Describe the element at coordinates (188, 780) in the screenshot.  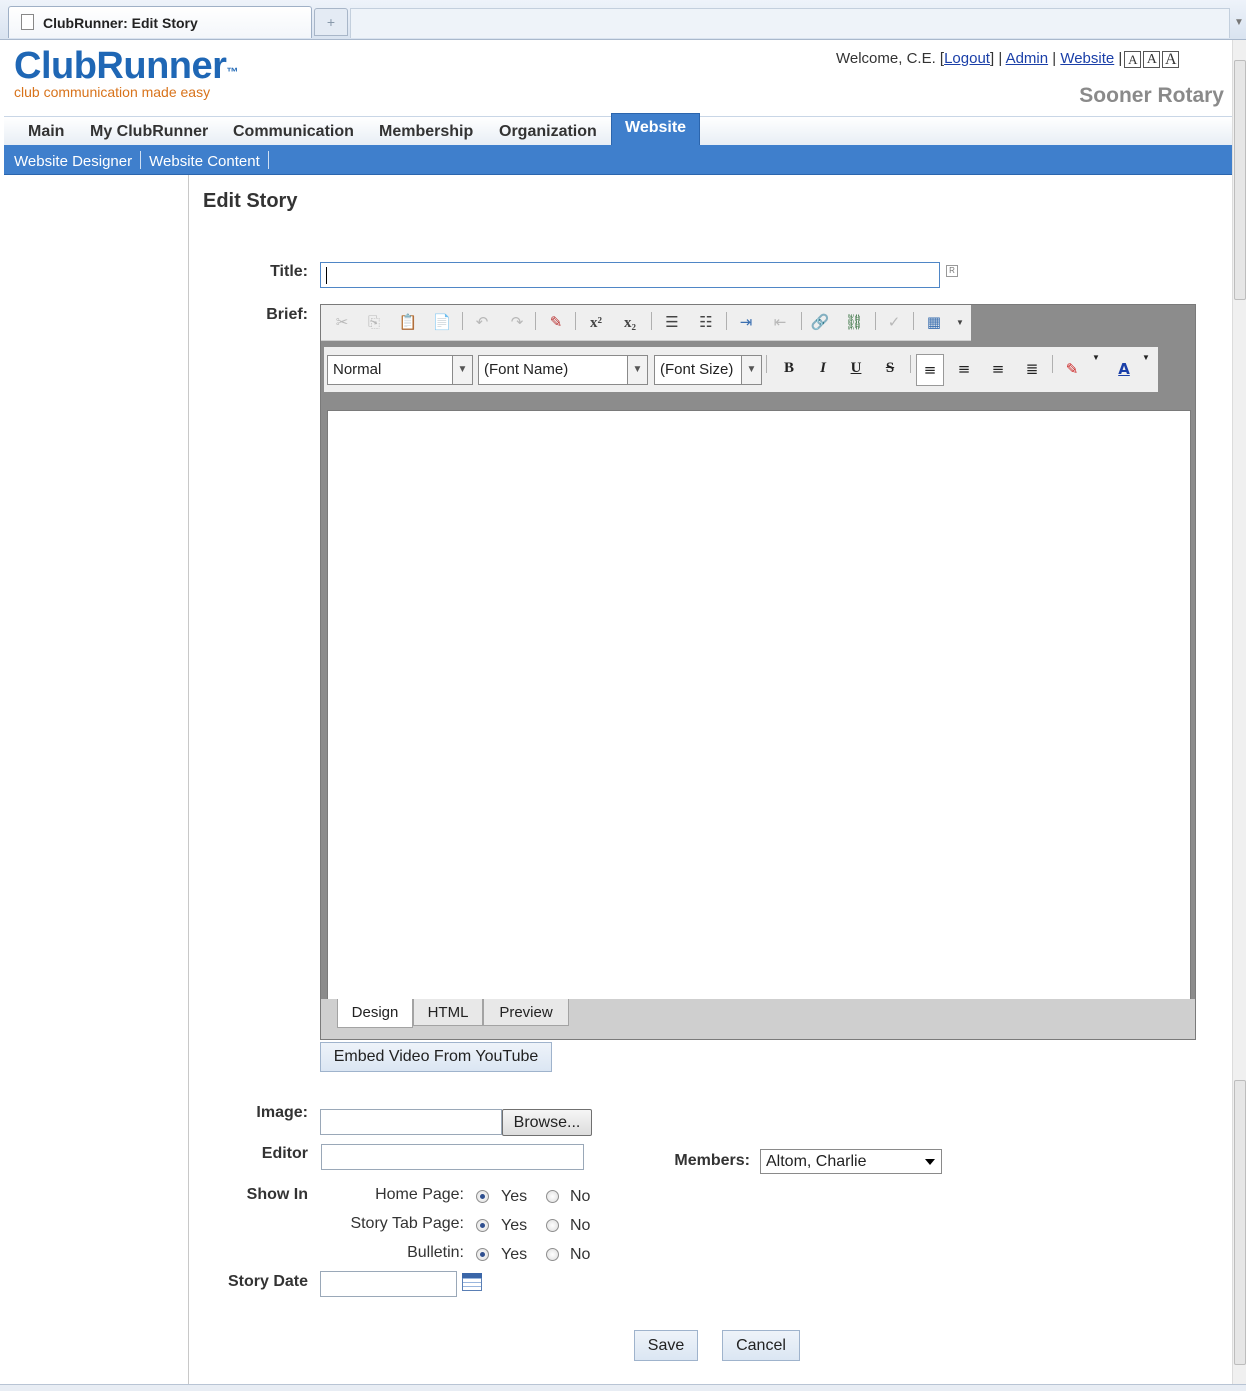
I see `left-column-divider` at that location.